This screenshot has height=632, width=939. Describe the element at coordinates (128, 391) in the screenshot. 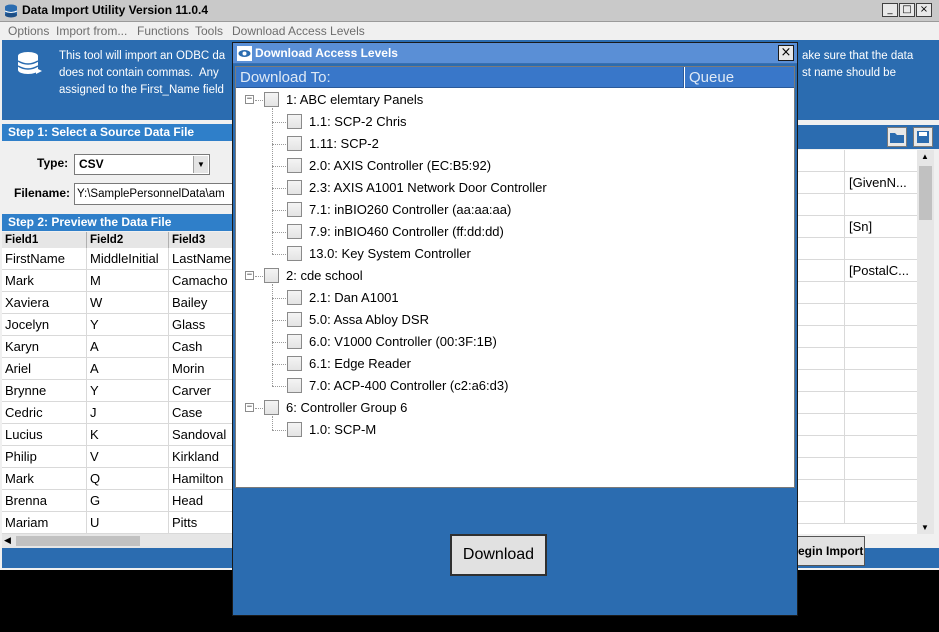

I see `table-cell: Y` at that location.